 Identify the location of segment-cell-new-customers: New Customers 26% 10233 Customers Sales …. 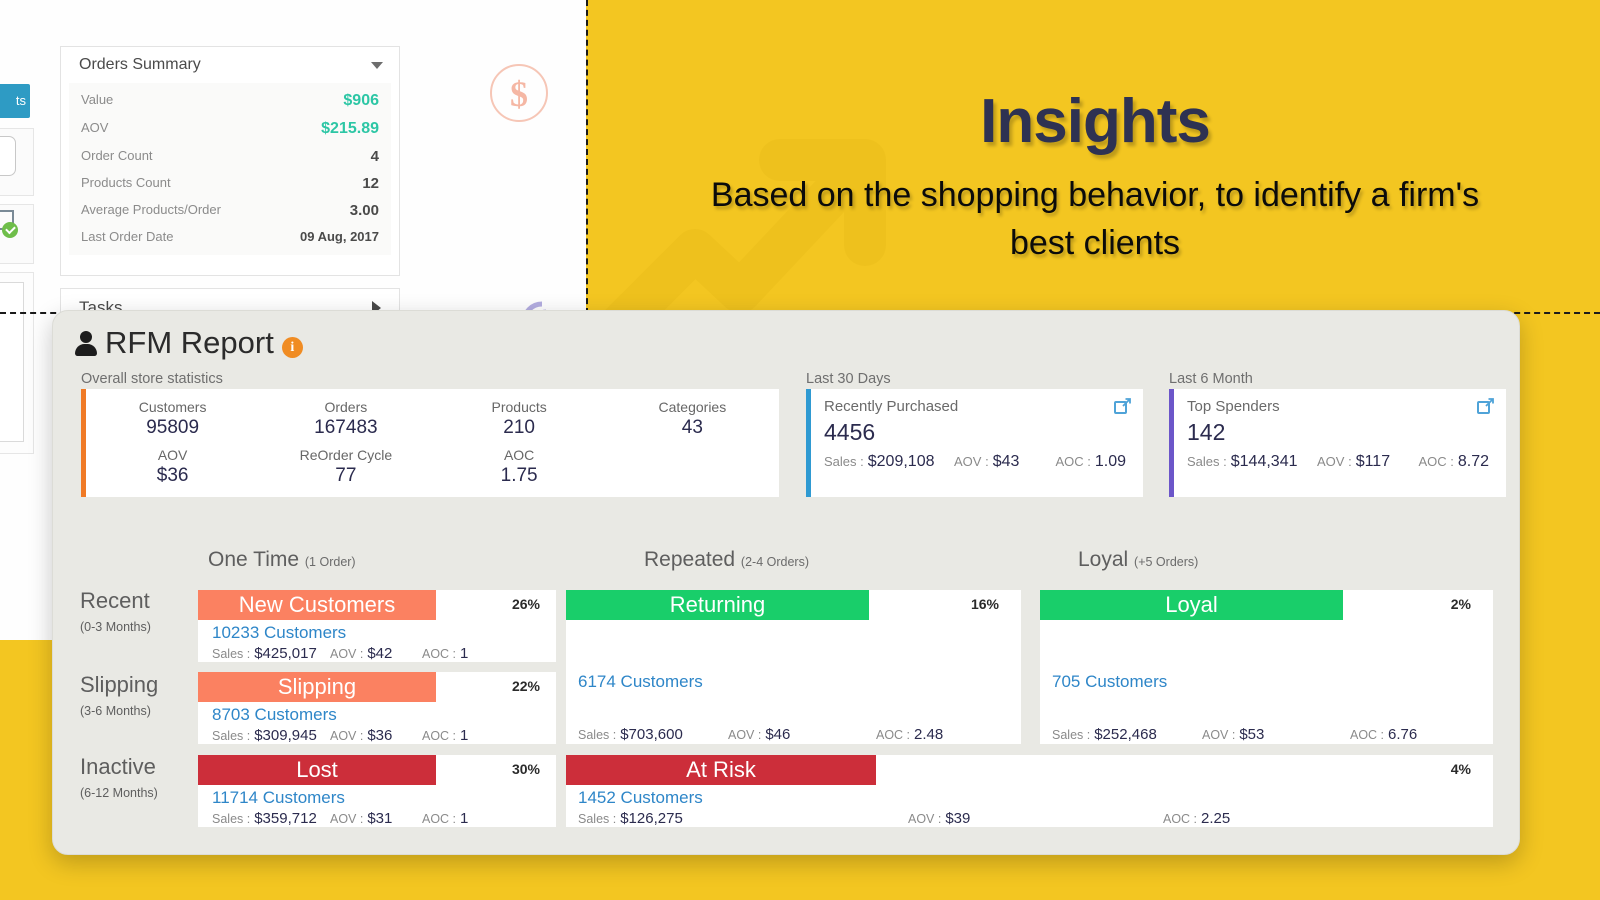
(377, 626).